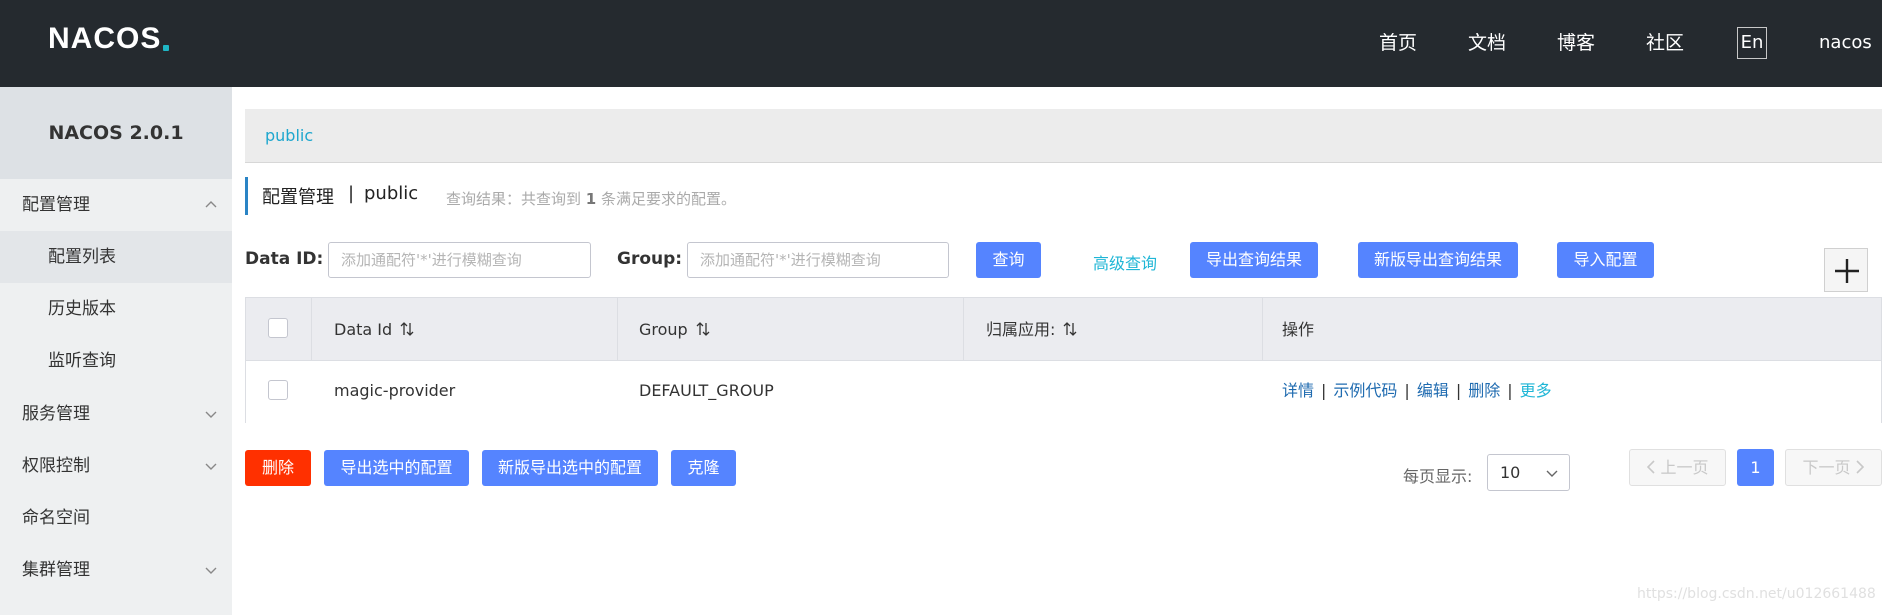 Image resolution: width=1882 pixels, height=615 pixels. What do you see at coordinates (1756, 594) in the screenshot?
I see `watermark-text: https://blog.csdn.net/u012661488` at bounding box center [1756, 594].